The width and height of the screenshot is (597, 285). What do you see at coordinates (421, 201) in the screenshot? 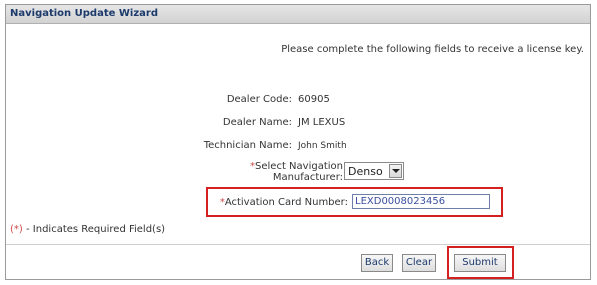
I see `activation-card-input: LEXD0008023456` at bounding box center [421, 201].